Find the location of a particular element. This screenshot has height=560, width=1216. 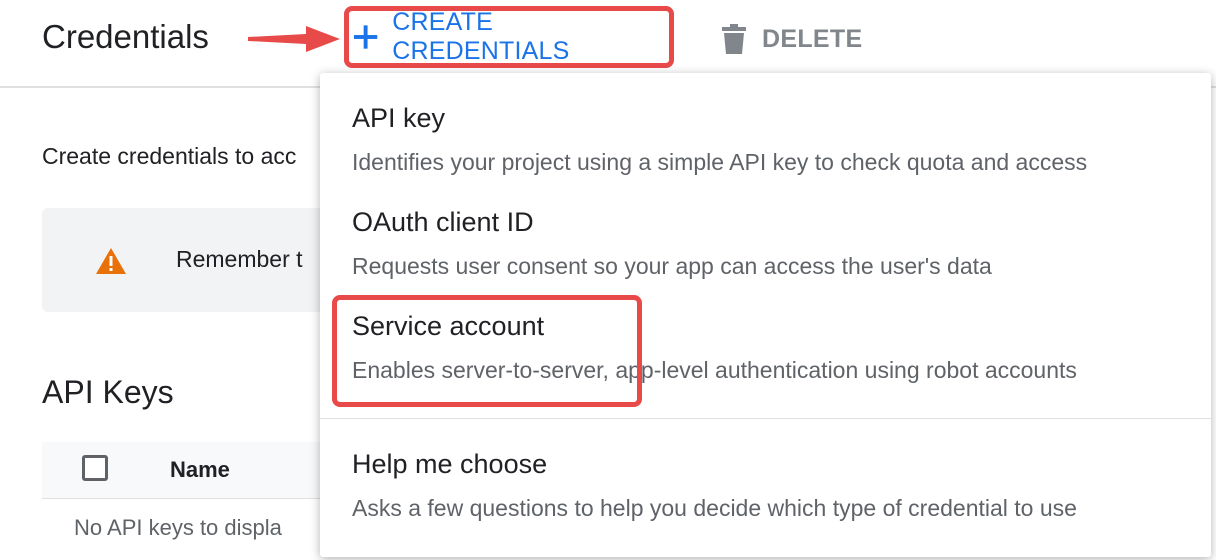

menu-item-title: OAuth client ID is located at coordinates (443, 222).